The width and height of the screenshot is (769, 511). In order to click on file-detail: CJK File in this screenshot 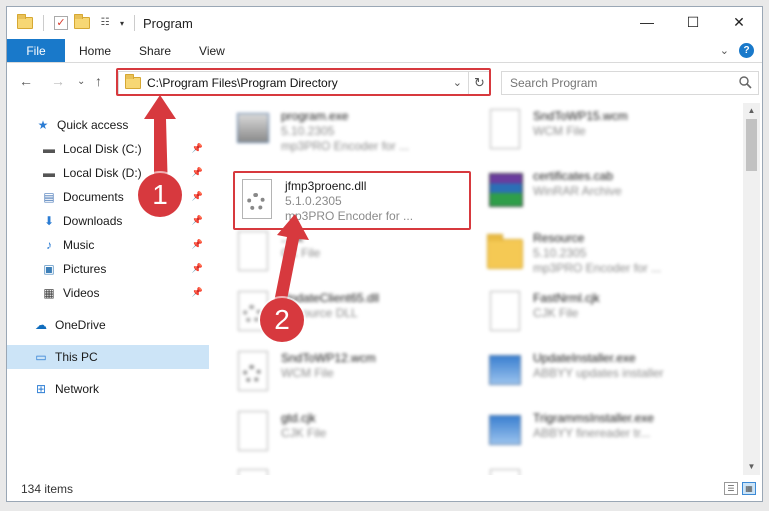, I will do `click(304, 433)`.